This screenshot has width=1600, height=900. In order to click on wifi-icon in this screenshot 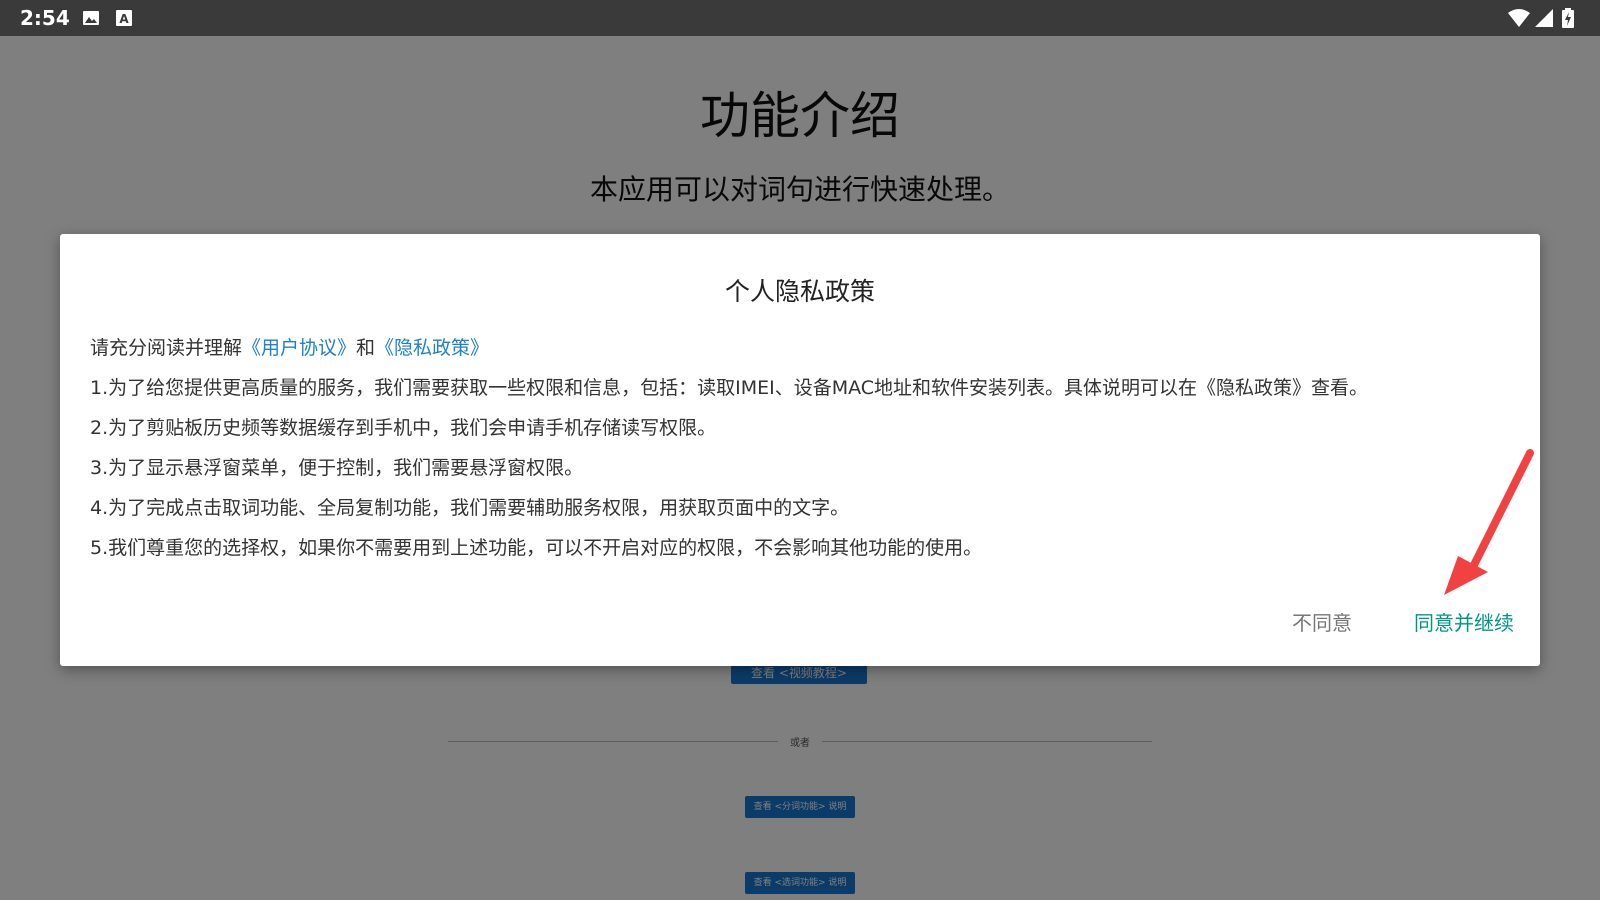, I will do `click(1519, 18)`.